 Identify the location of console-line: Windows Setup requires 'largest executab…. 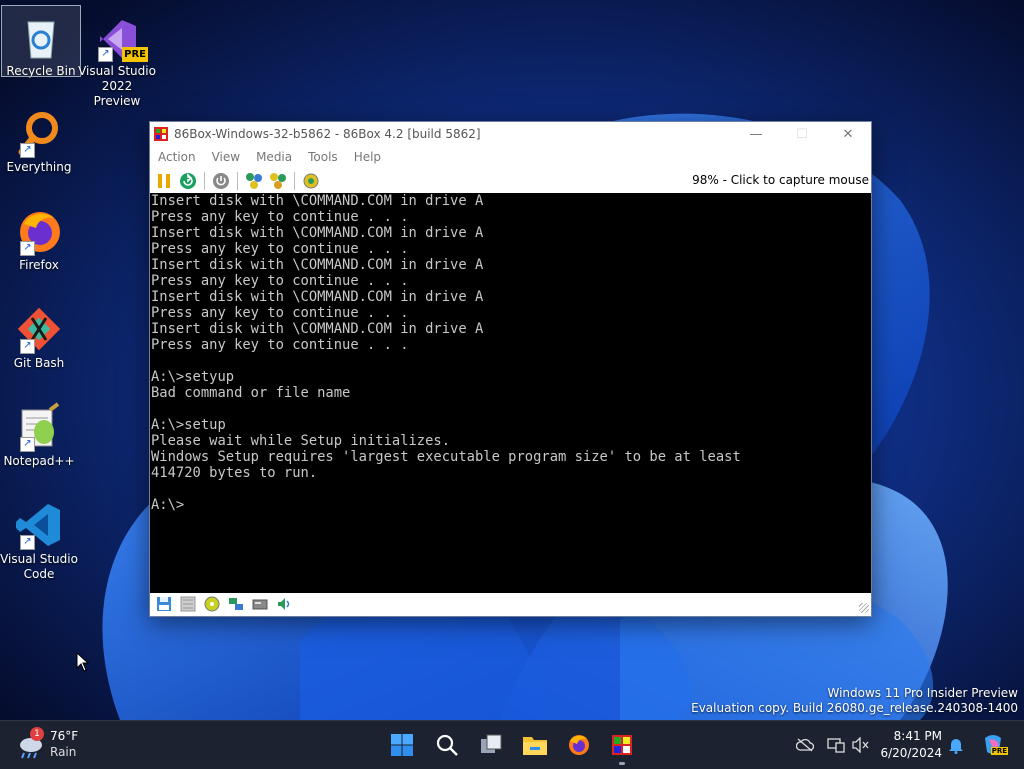
(446, 457).